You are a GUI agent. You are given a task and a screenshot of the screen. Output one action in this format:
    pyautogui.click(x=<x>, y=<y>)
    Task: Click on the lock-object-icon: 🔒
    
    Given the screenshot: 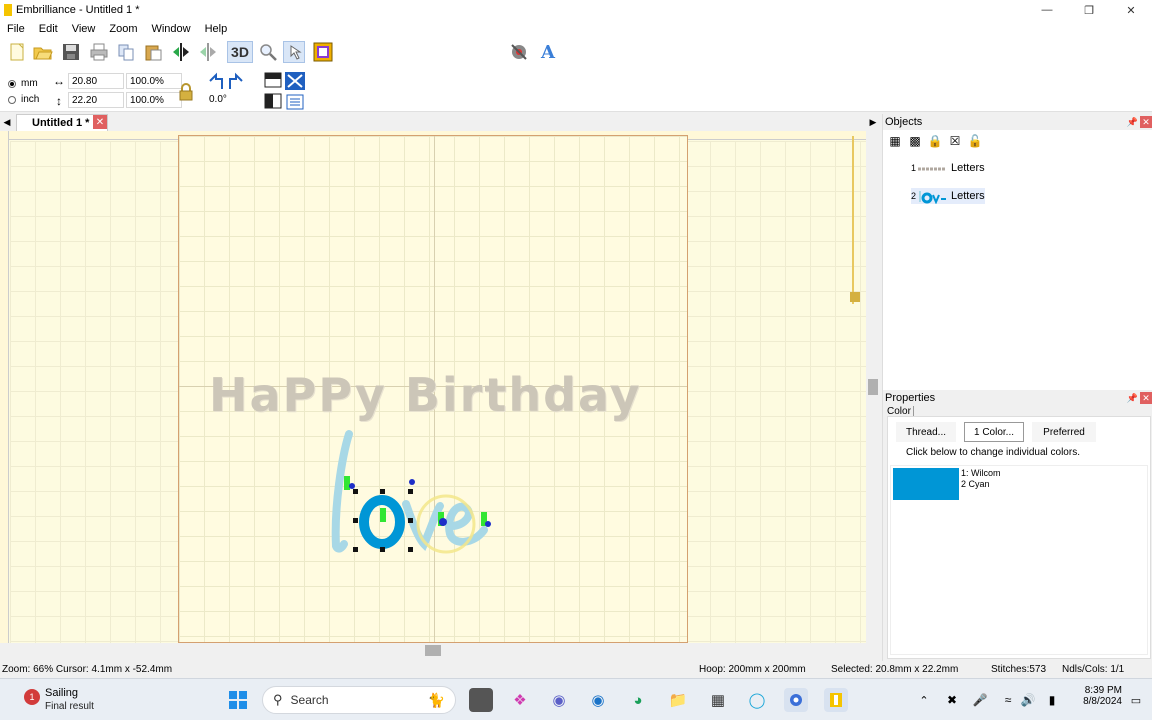 What is the action you would take?
    pyautogui.click(x=935, y=141)
    